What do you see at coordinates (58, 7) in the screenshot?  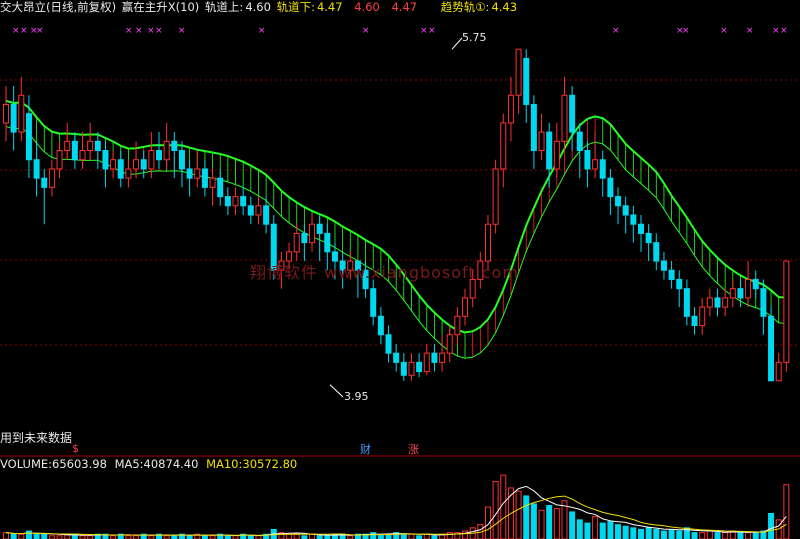 I see `stock-name: 交大昂立(日线,前复权)` at bounding box center [58, 7].